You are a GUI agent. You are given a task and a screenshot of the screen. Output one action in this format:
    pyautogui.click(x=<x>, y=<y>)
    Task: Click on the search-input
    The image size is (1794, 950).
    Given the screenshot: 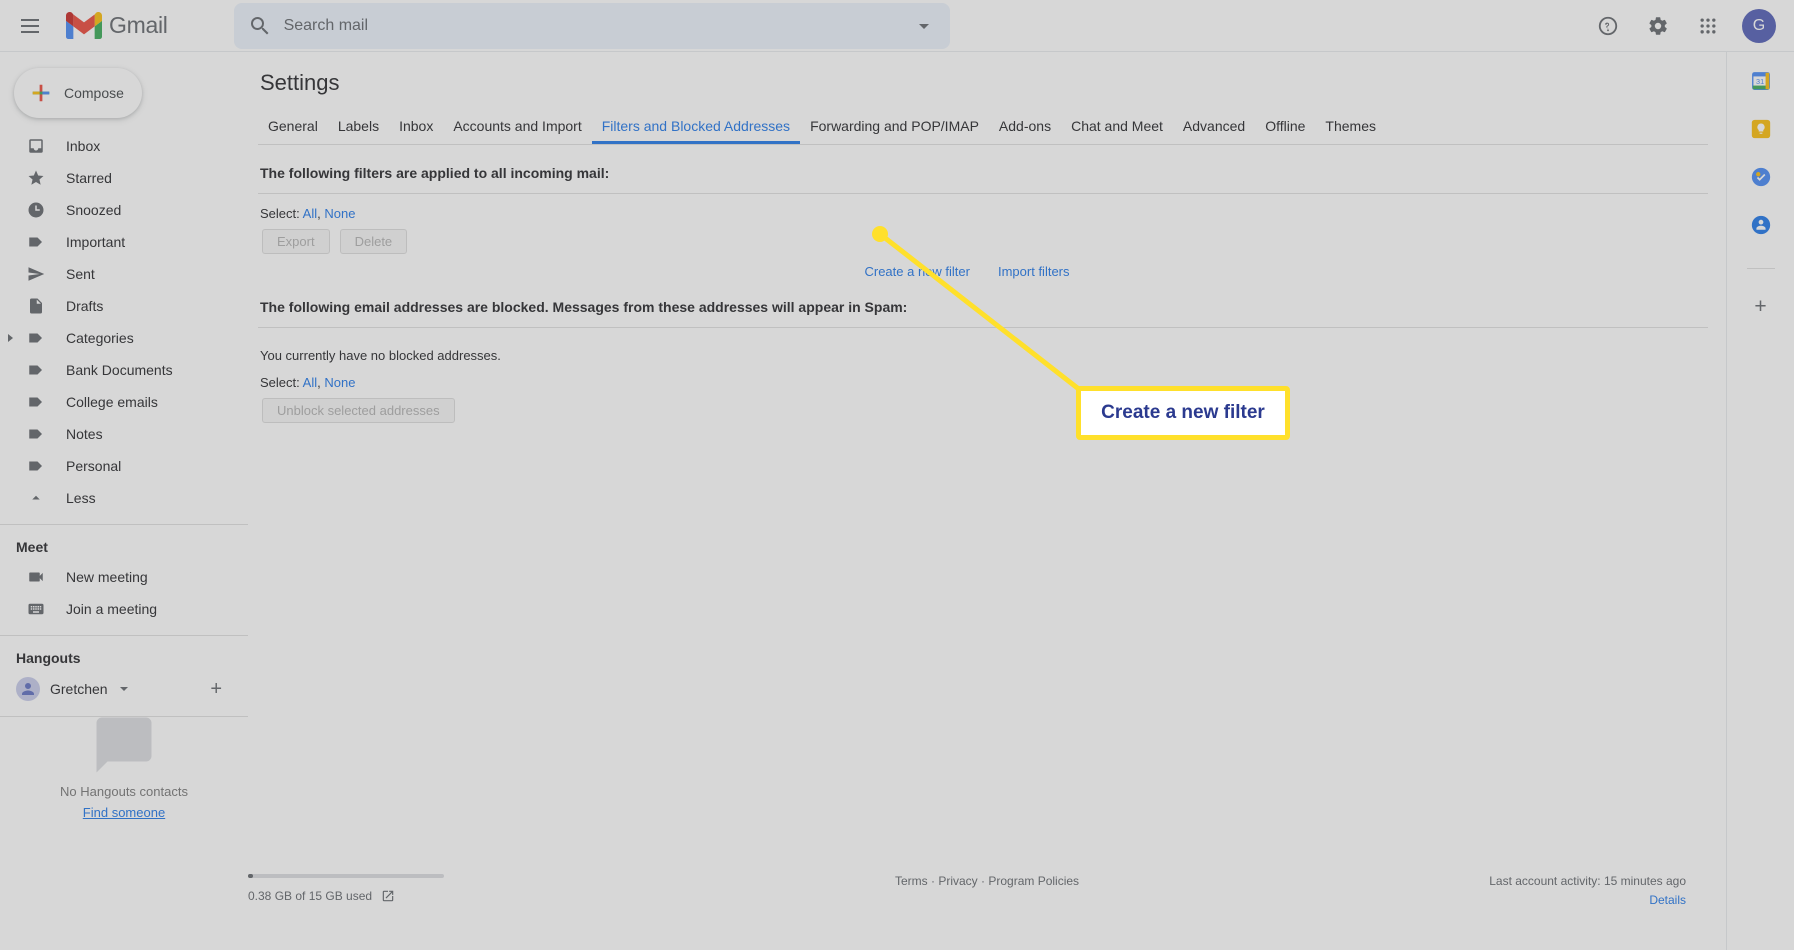 What is the action you would take?
    pyautogui.click(x=597, y=25)
    